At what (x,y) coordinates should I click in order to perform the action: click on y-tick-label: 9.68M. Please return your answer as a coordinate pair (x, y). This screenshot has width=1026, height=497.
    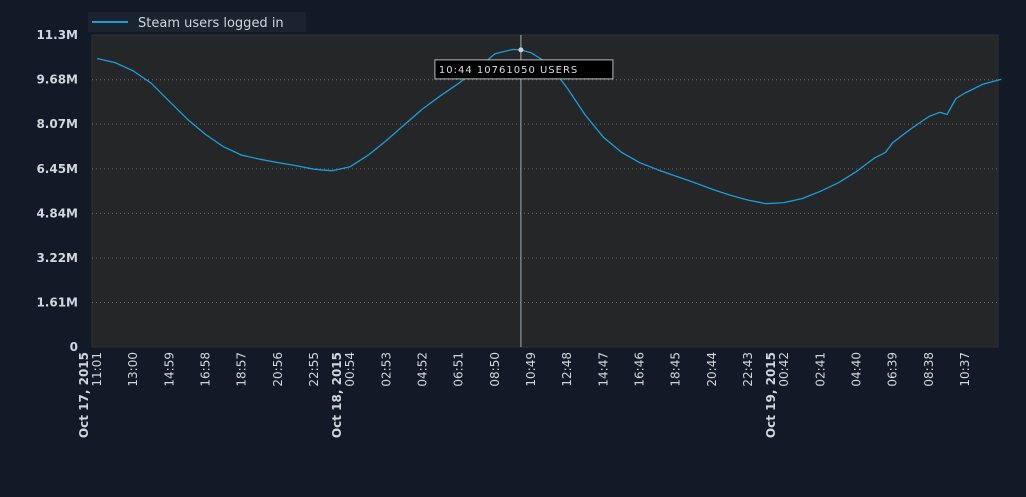
    Looking at the image, I should click on (57, 80).